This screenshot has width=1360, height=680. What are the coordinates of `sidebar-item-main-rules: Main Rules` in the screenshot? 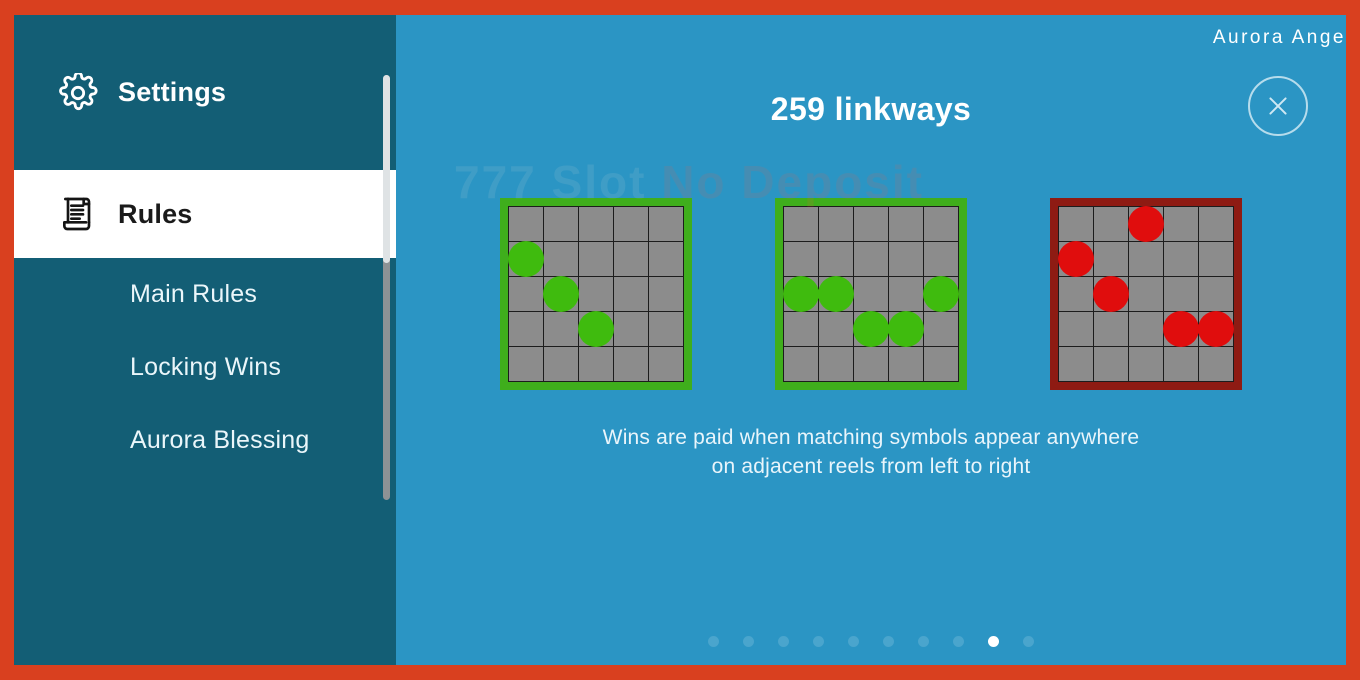 It's located at (205, 294).